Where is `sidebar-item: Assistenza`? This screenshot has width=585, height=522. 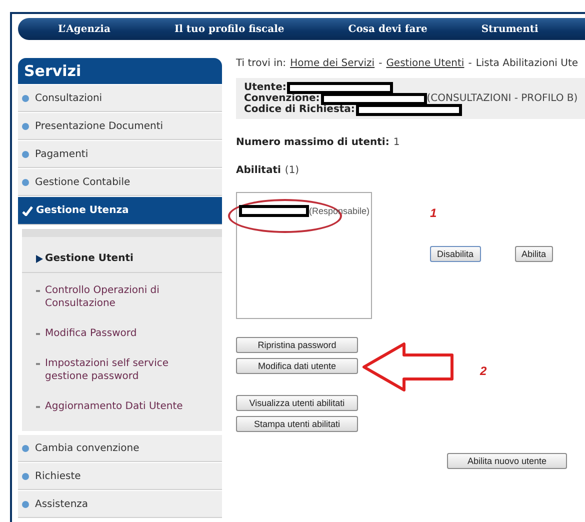
sidebar-item: Assistenza is located at coordinates (120, 504).